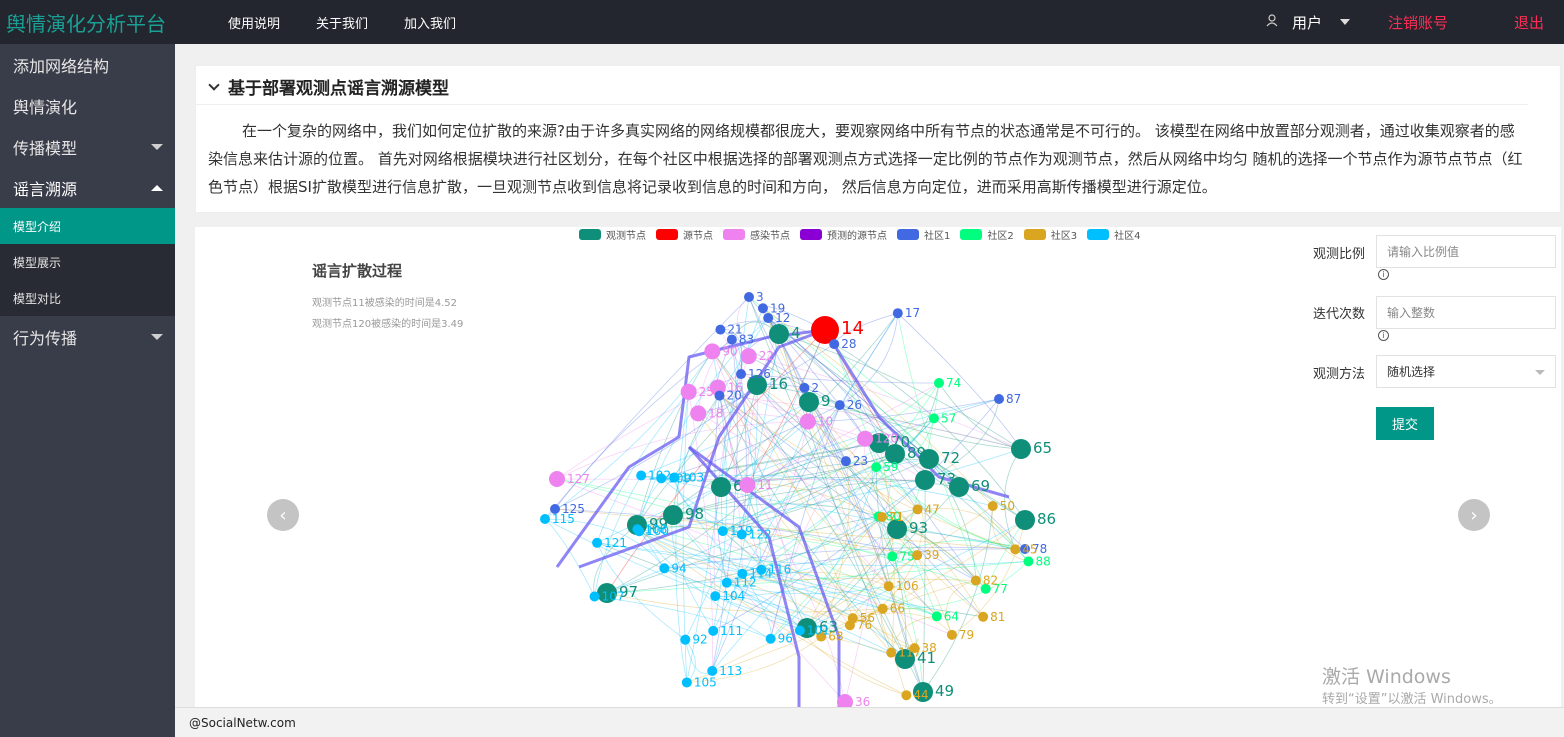 The height and width of the screenshot is (737, 1564). Describe the element at coordinates (1307, 22) in the screenshot. I see `user-menu: 用户` at that location.